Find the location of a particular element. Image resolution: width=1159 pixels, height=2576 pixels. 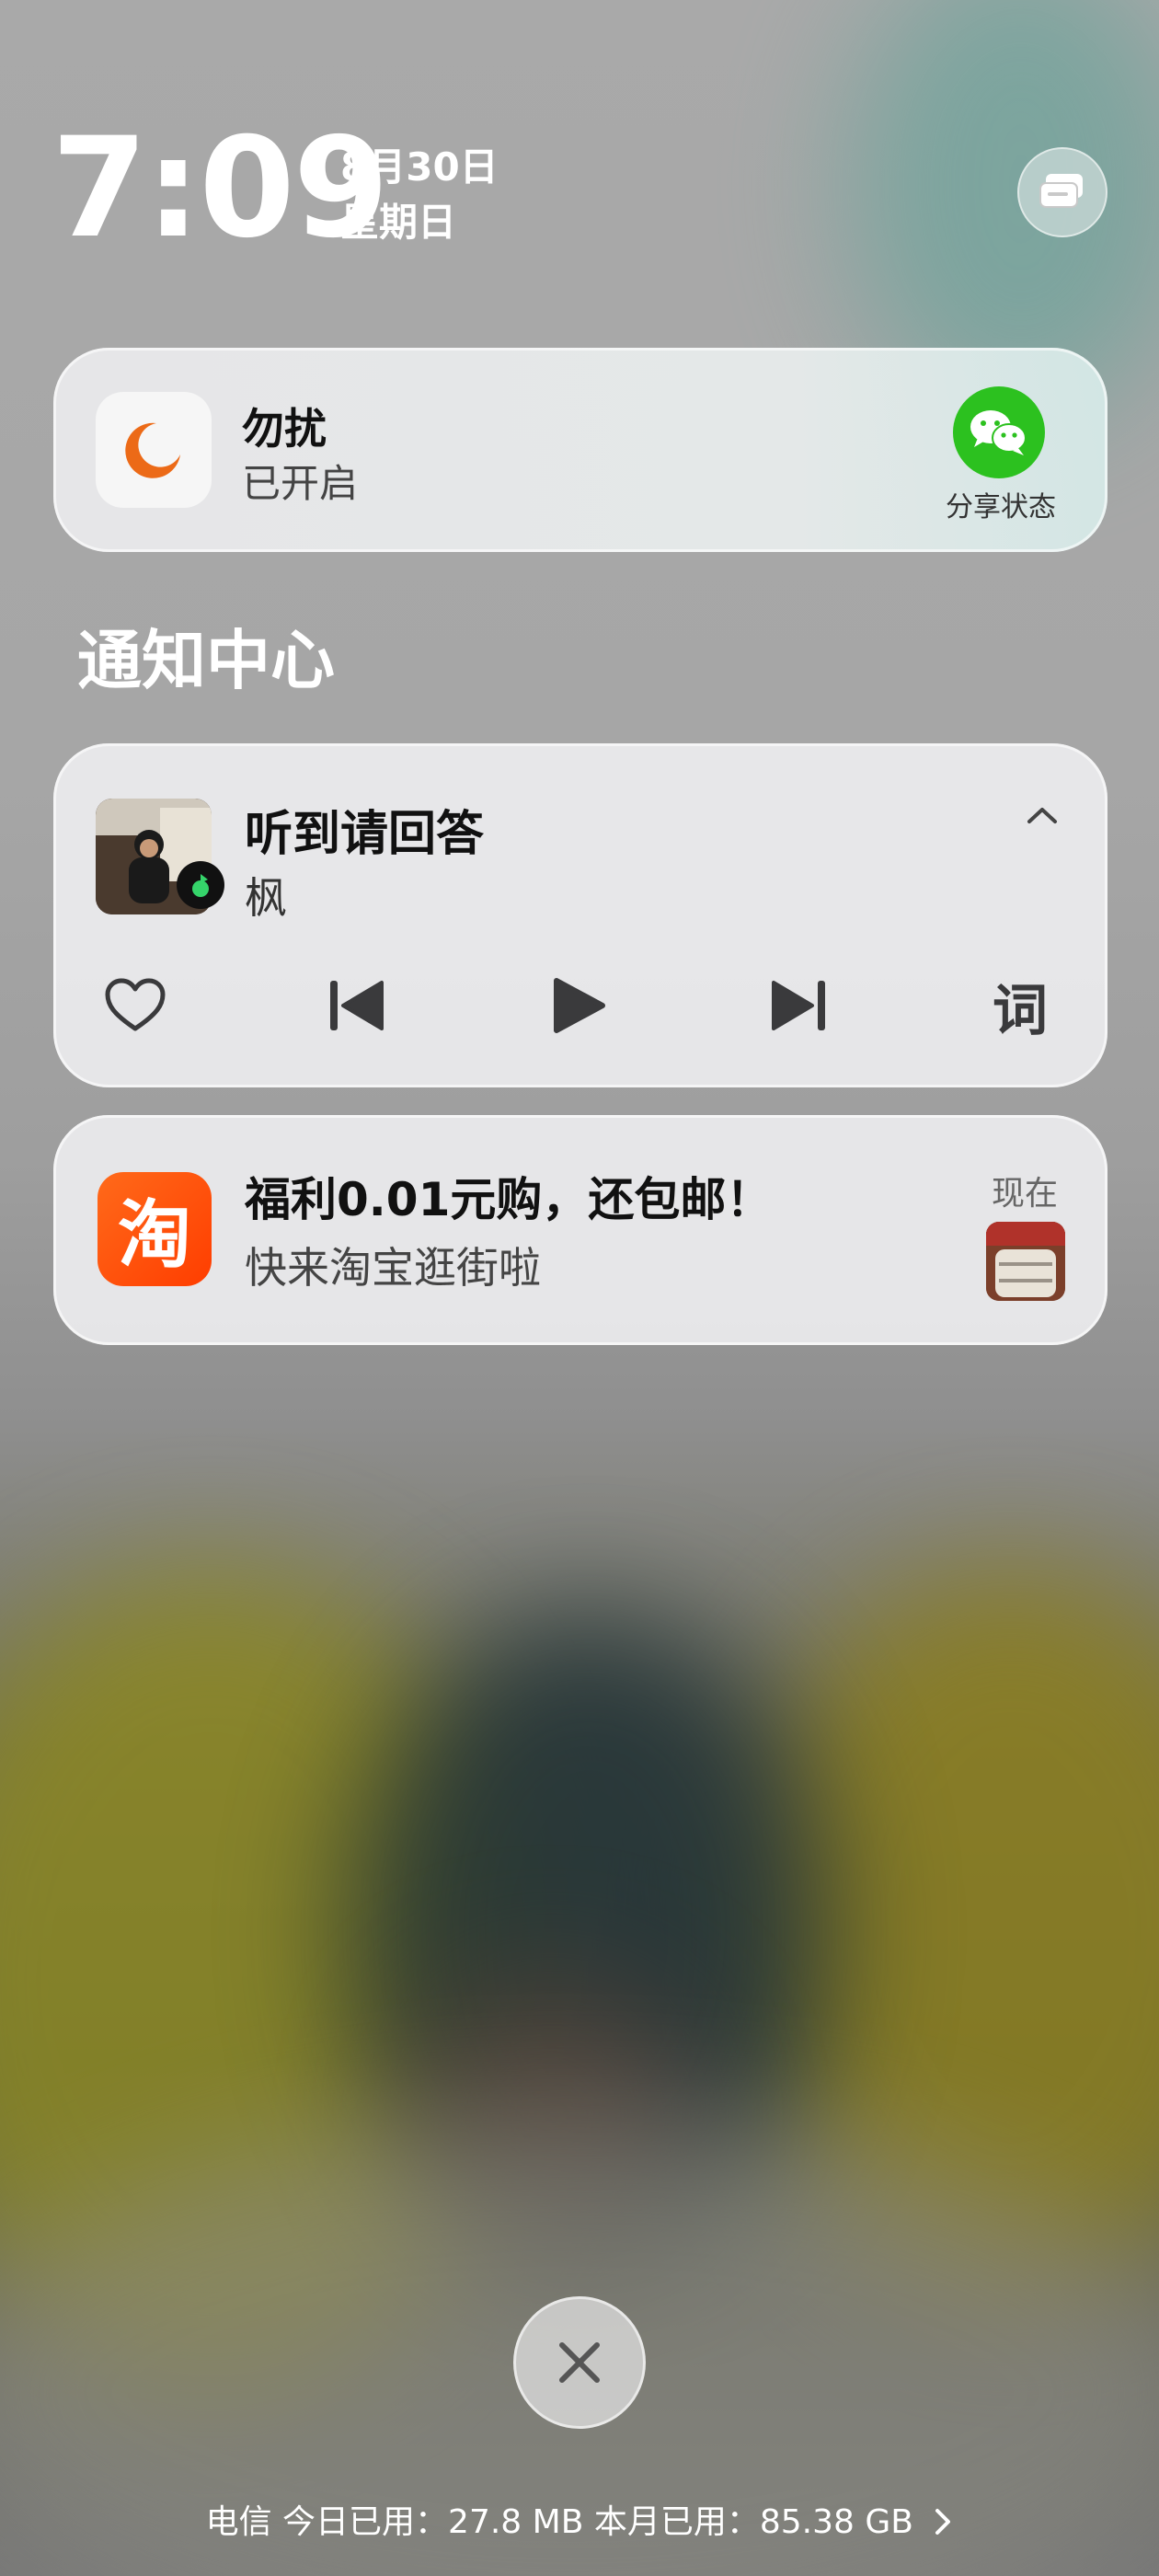

chevron-right-icon is located at coordinates (943, 2522).